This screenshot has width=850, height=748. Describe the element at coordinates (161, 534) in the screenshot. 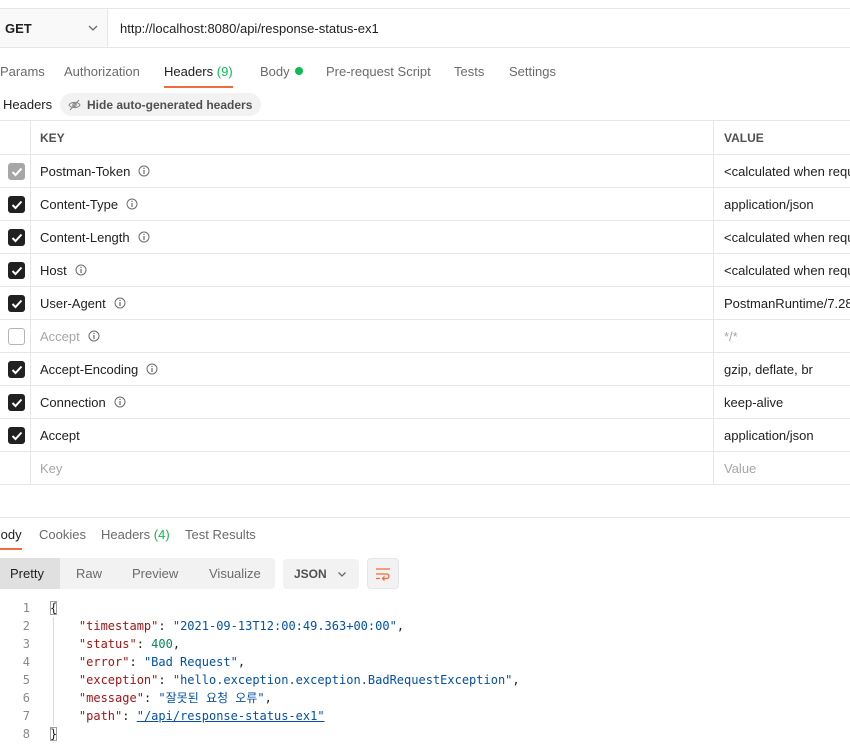

I see `response-headers-count: (4)` at that location.